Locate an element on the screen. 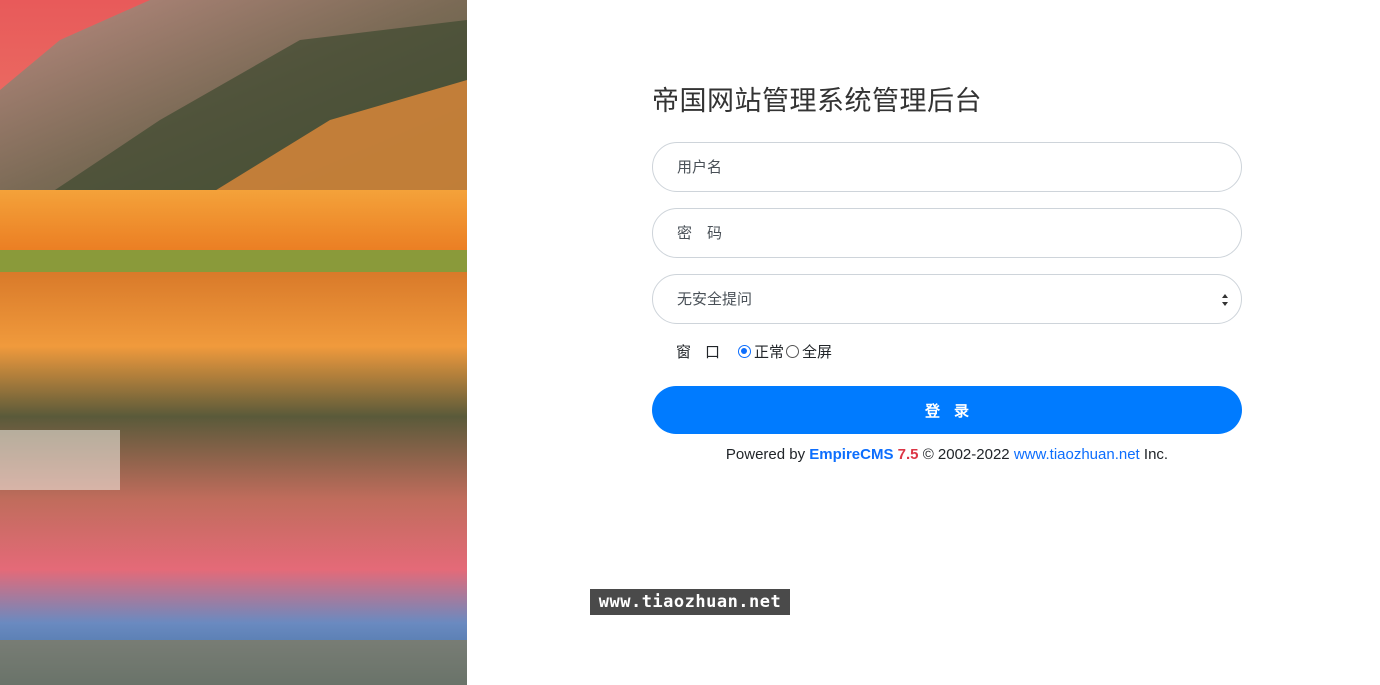 This screenshot has width=1380, height=685. footer-suffix: Inc. is located at coordinates (1156, 454).